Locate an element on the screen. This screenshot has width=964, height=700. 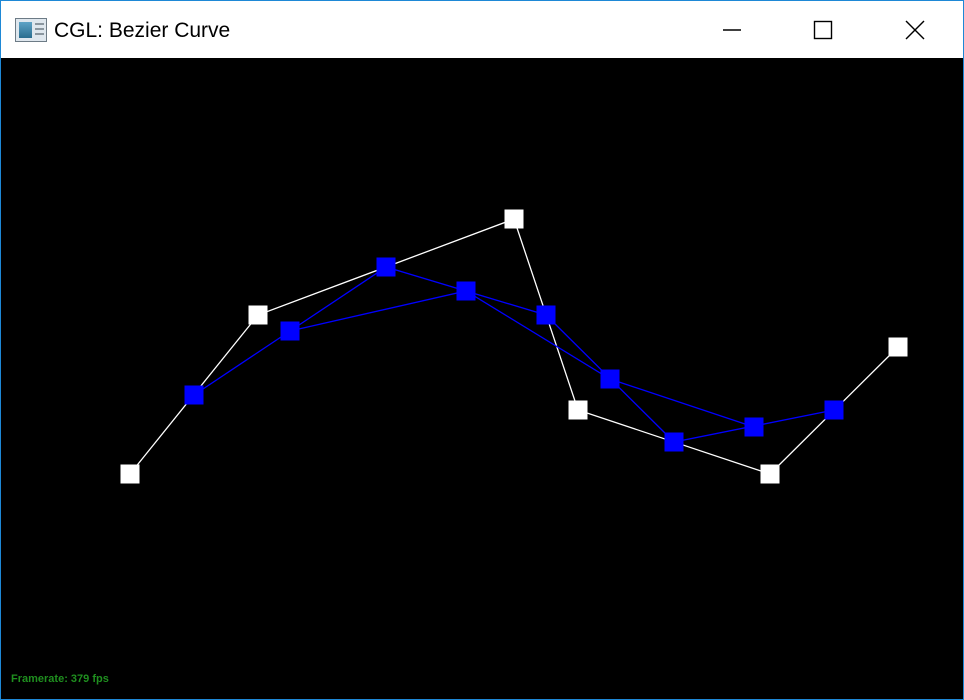
window-title: CGL: Bezier Curve is located at coordinates (142, 30).